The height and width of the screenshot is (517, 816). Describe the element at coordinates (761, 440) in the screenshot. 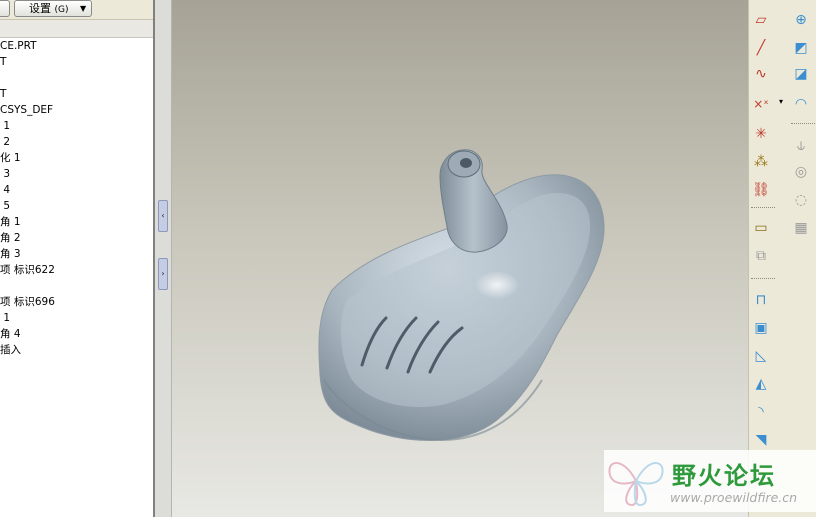

I see `chamfer-icon: ◥` at that location.